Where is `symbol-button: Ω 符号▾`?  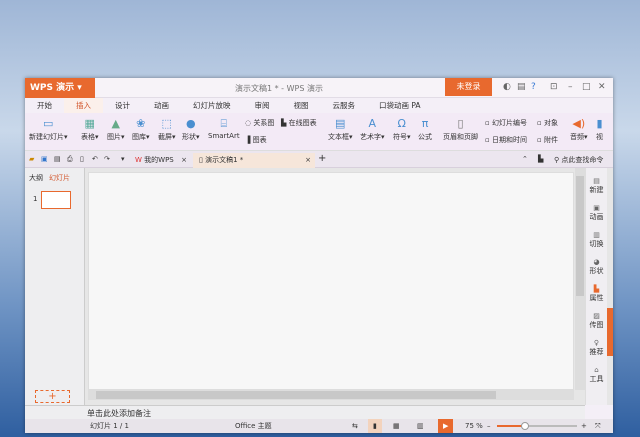 symbol-button: Ω 符号▾ is located at coordinates (402, 129).